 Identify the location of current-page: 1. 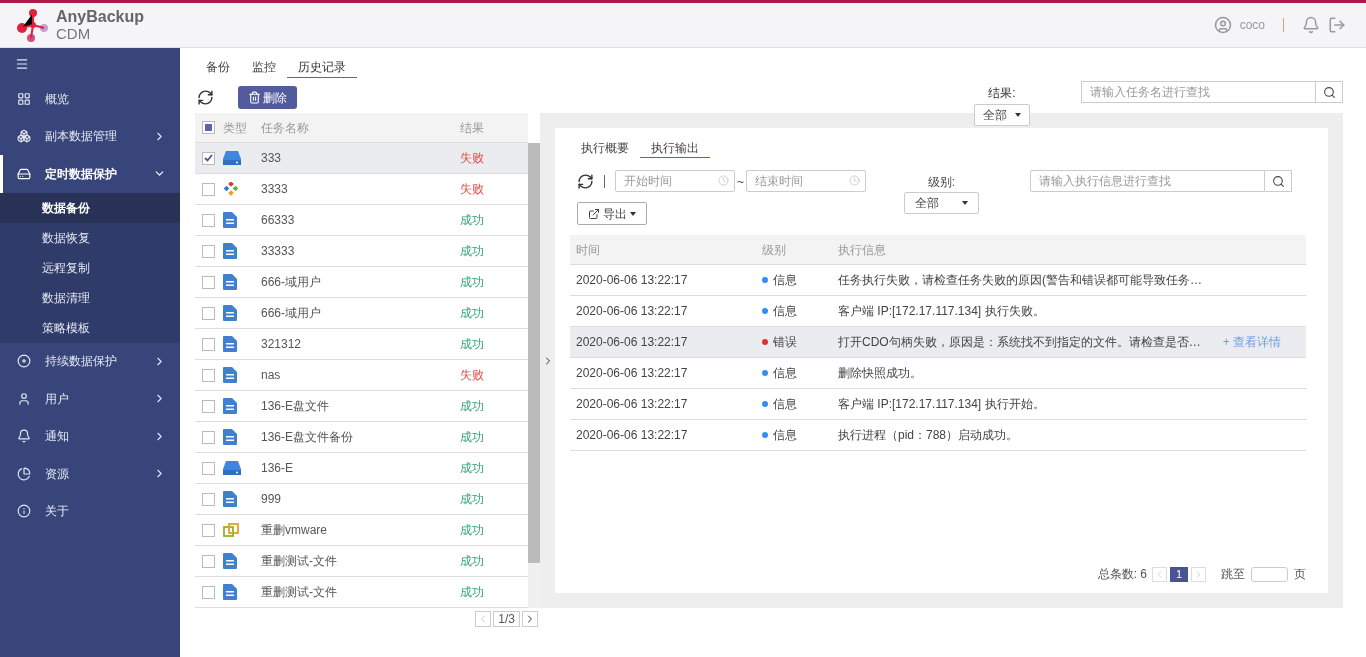
(1179, 574).